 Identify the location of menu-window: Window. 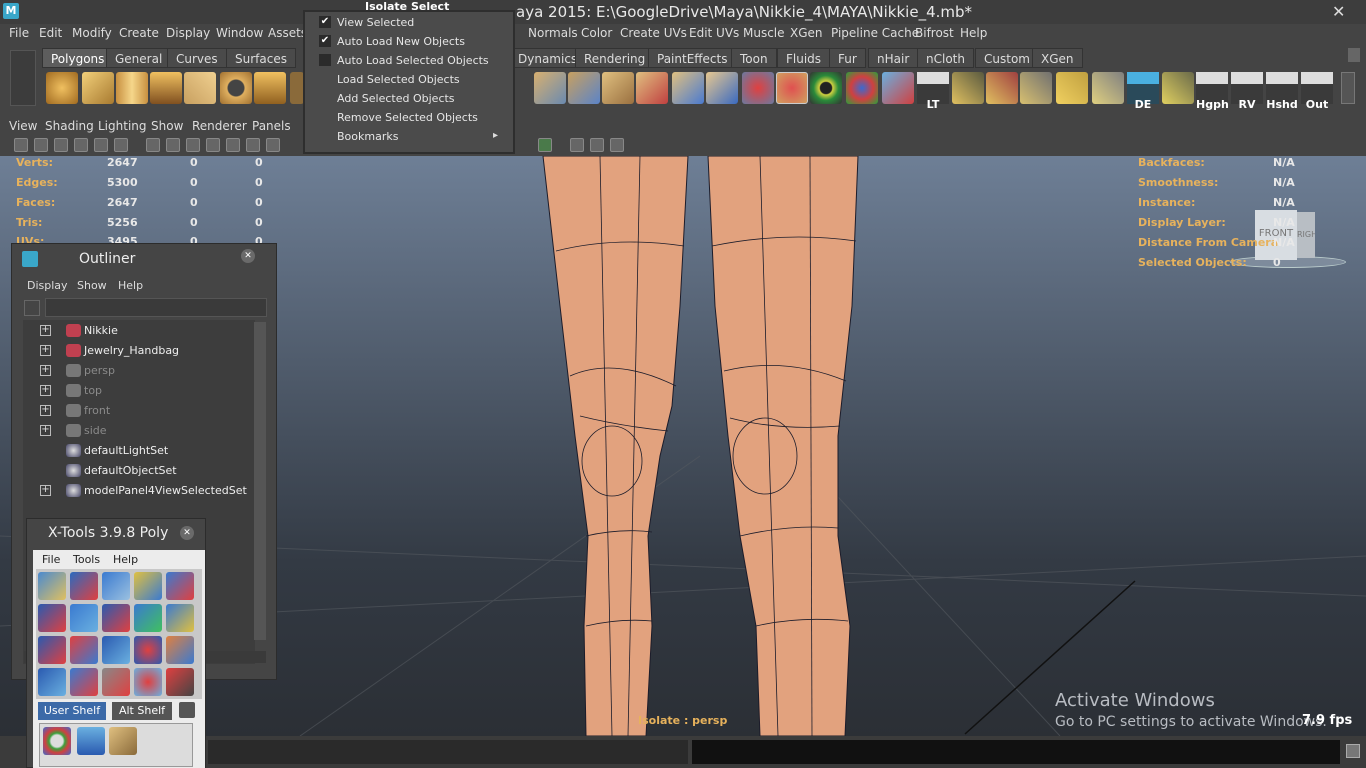
(239, 33).